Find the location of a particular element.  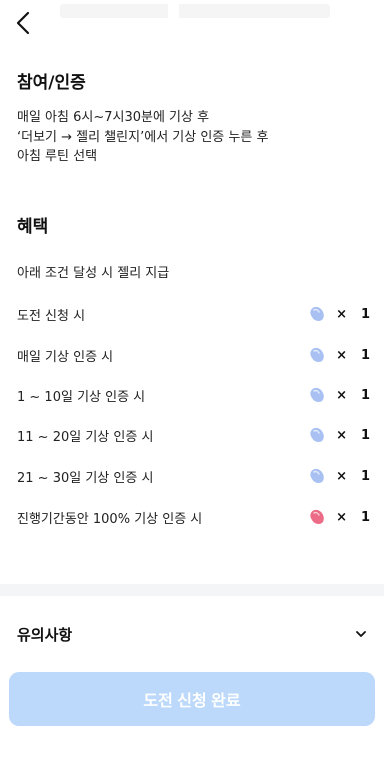

challenge-apply-complete-button: 도전 신청 완료 is located at coordinates (192, 699).